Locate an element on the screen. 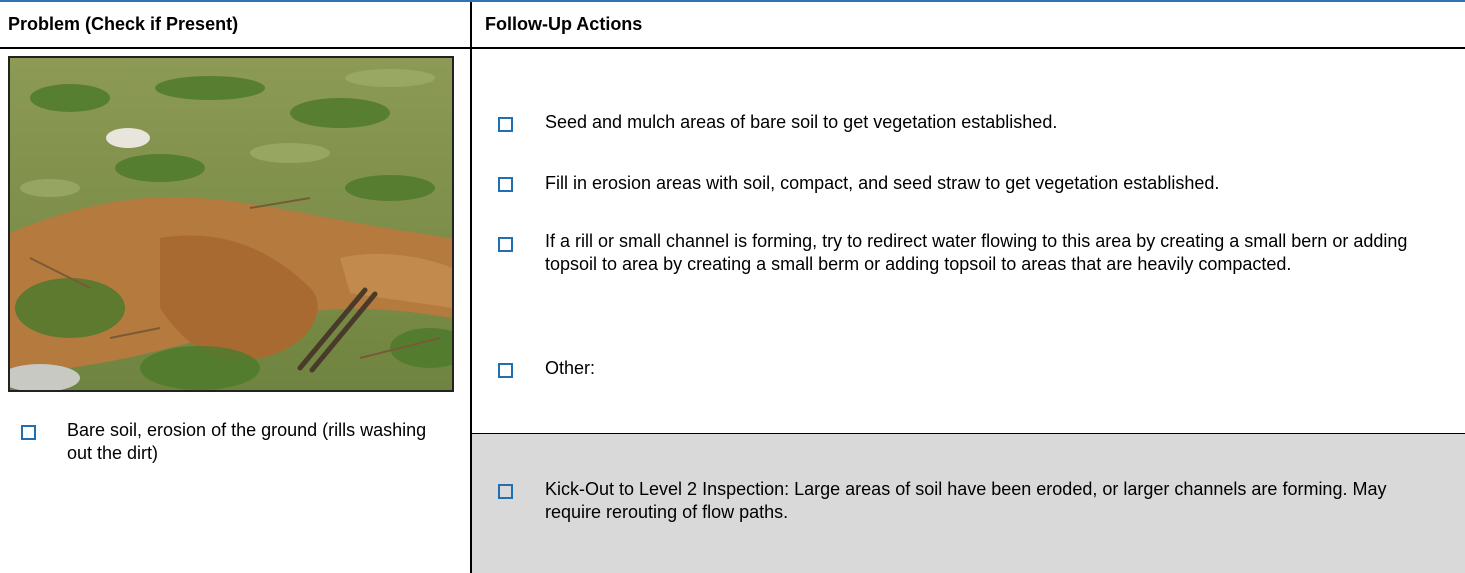  kick-out-checkbox is located at coordinates (505, 491).